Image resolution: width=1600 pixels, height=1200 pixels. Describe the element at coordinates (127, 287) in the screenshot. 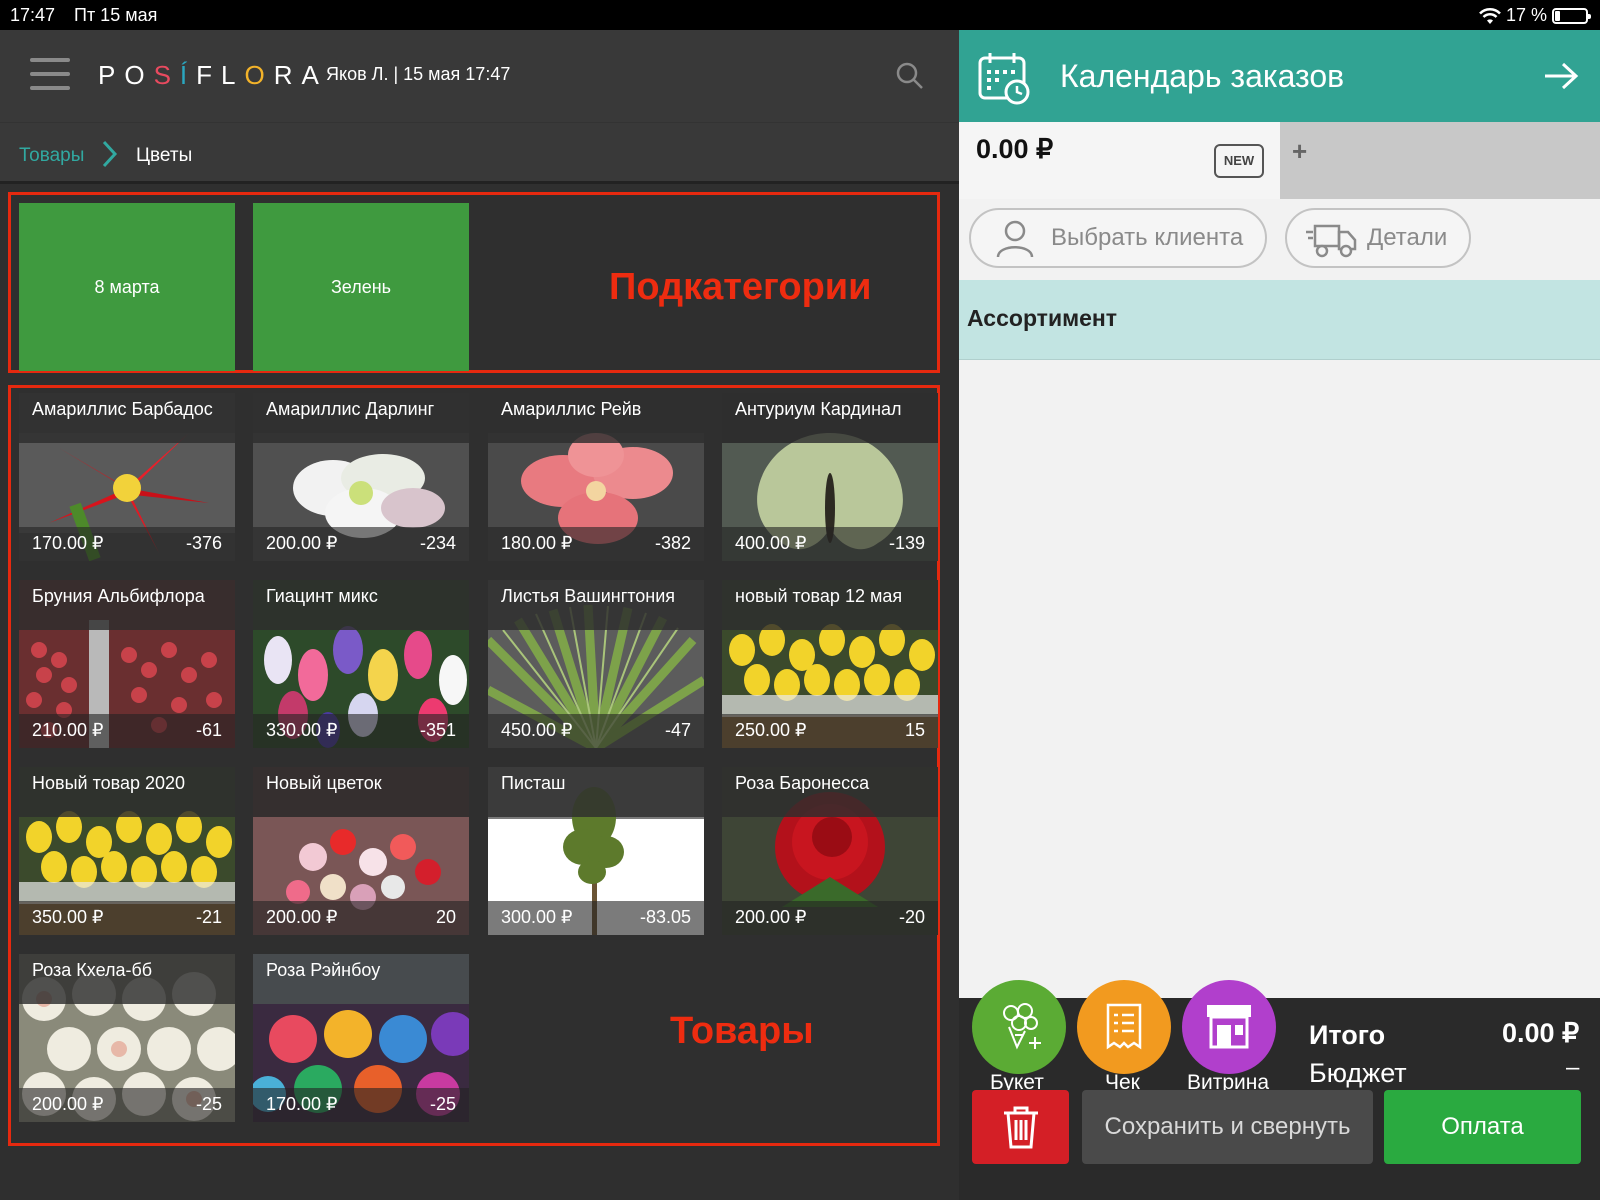

I see `subcategory-8-march: 8 марта` at that location.